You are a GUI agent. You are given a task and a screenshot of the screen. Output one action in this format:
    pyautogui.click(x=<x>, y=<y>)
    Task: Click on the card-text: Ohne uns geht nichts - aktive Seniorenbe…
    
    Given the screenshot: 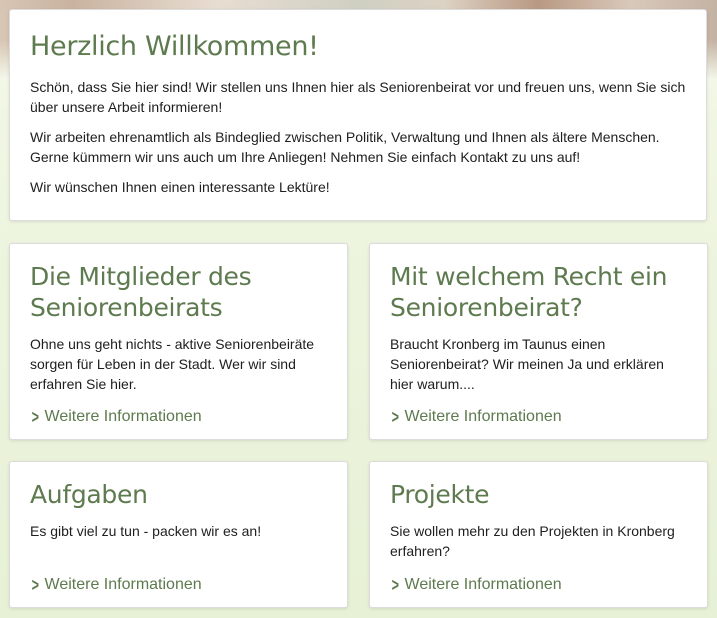 What is the action you would take?
    pyautogui.click(x=172, y=364)
    